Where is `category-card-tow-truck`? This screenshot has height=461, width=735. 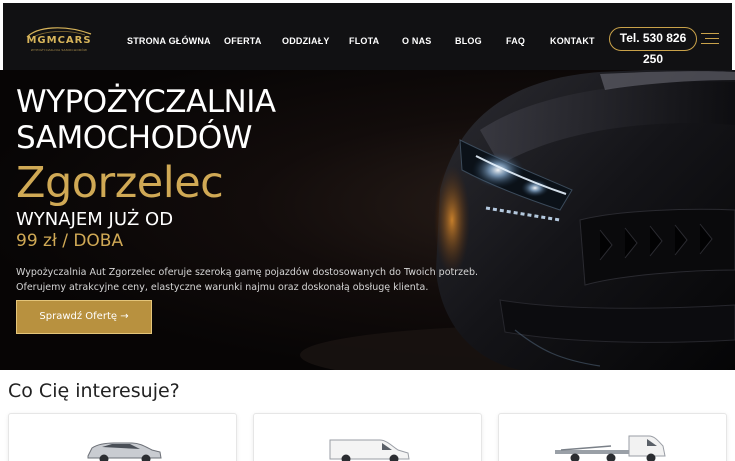
category-card-tow-truck is located at coordinates (612, 437).